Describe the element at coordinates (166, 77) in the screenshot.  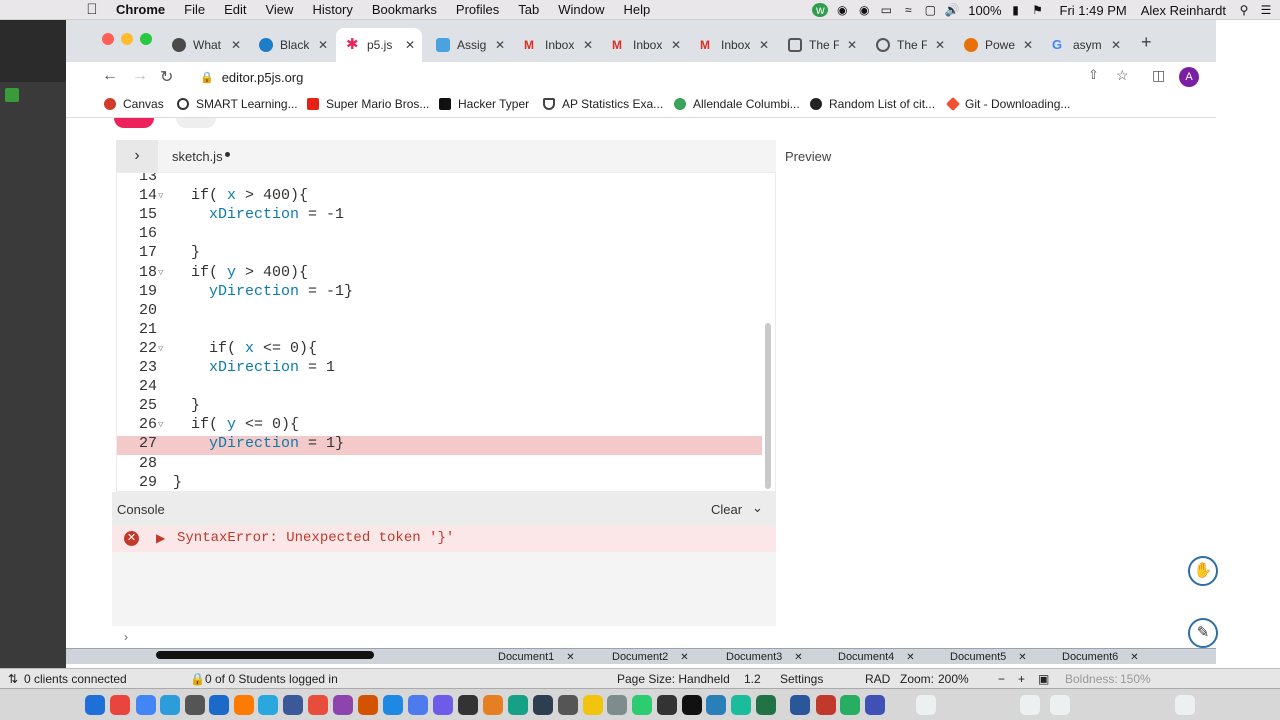
I see `reload-button: ↻` at that location.